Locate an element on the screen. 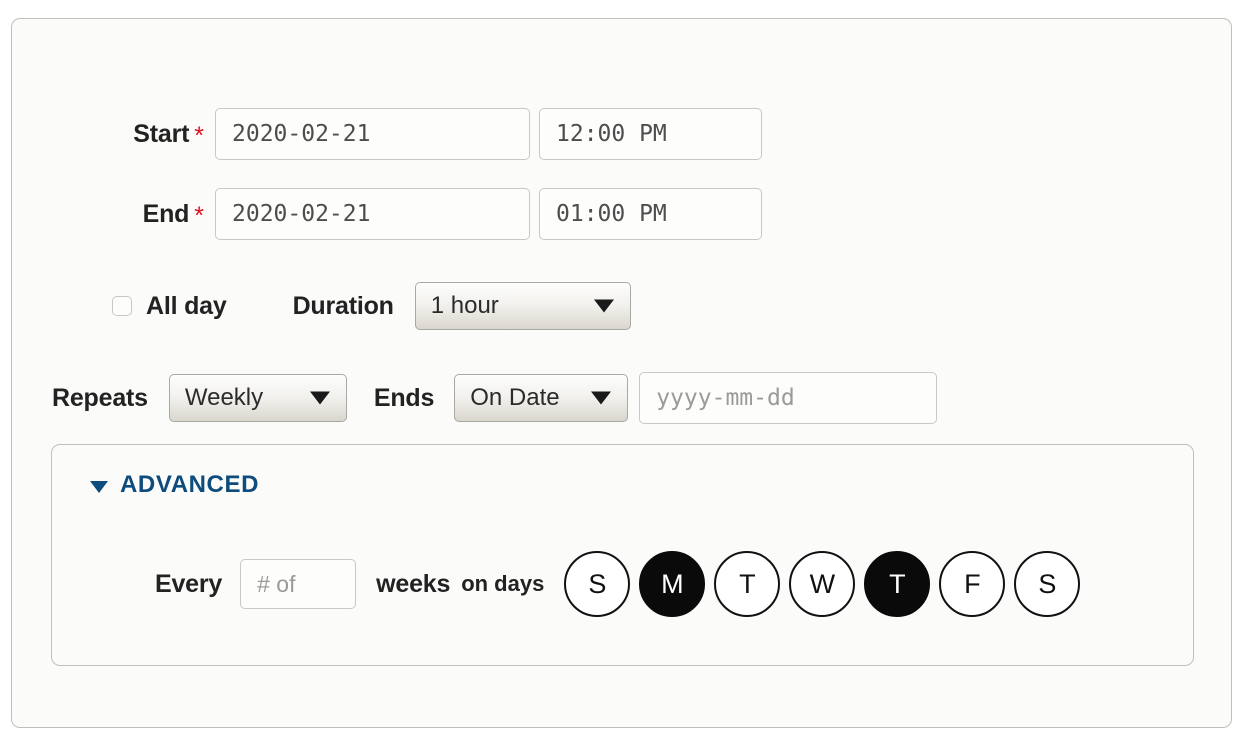 The height and width of the screenshot is (742, 1244). advanced-toggle: ADVANCED is located at coordinates (174, 485).